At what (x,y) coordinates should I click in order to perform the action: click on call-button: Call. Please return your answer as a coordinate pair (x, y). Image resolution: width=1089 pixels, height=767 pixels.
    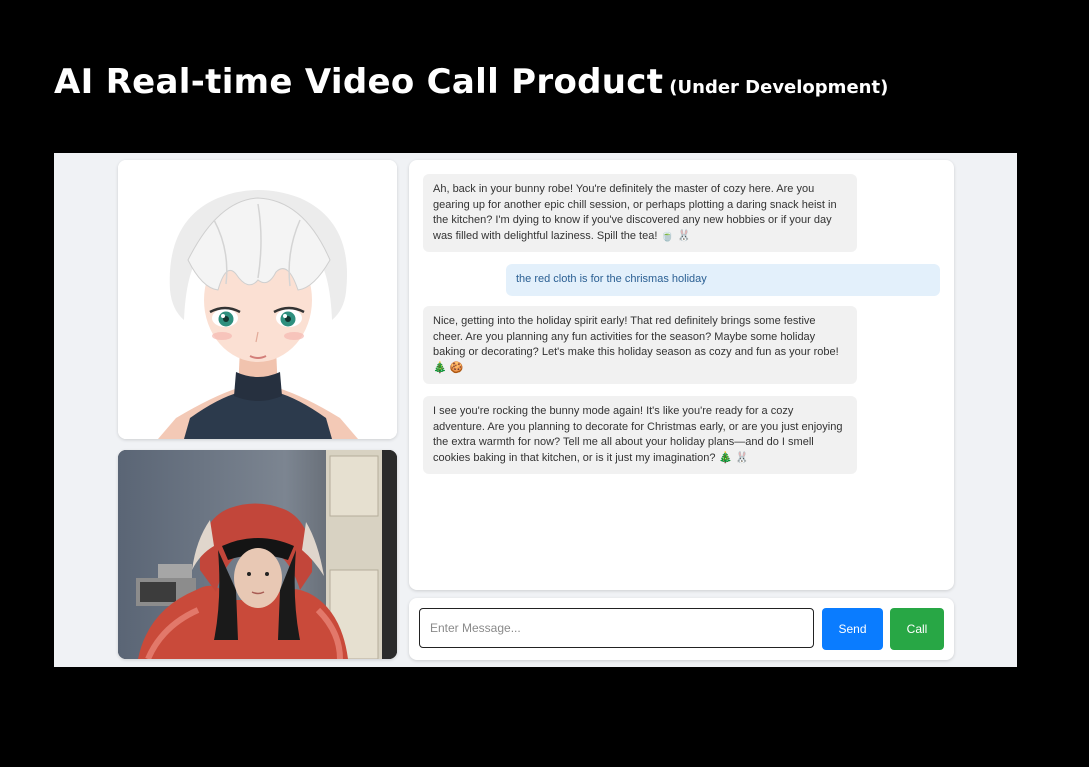
    Looking at the image, I should click on (917, 629).